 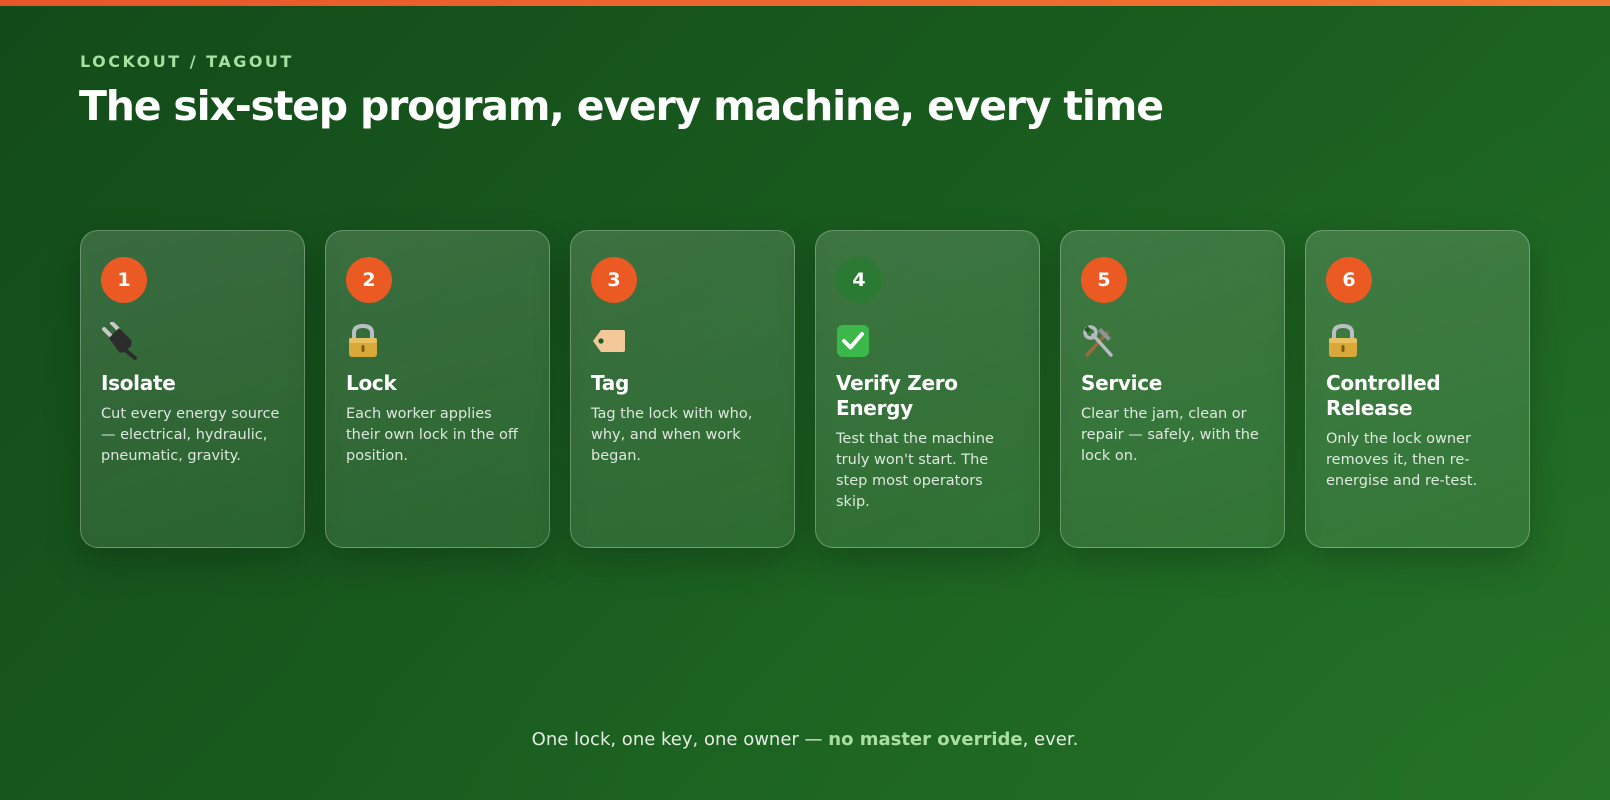 What do you see at coordinates (680, 739) in the screenshot?
I see `footer-text-before: One lock, one key, one owner —` at bounding box center [680, 739].